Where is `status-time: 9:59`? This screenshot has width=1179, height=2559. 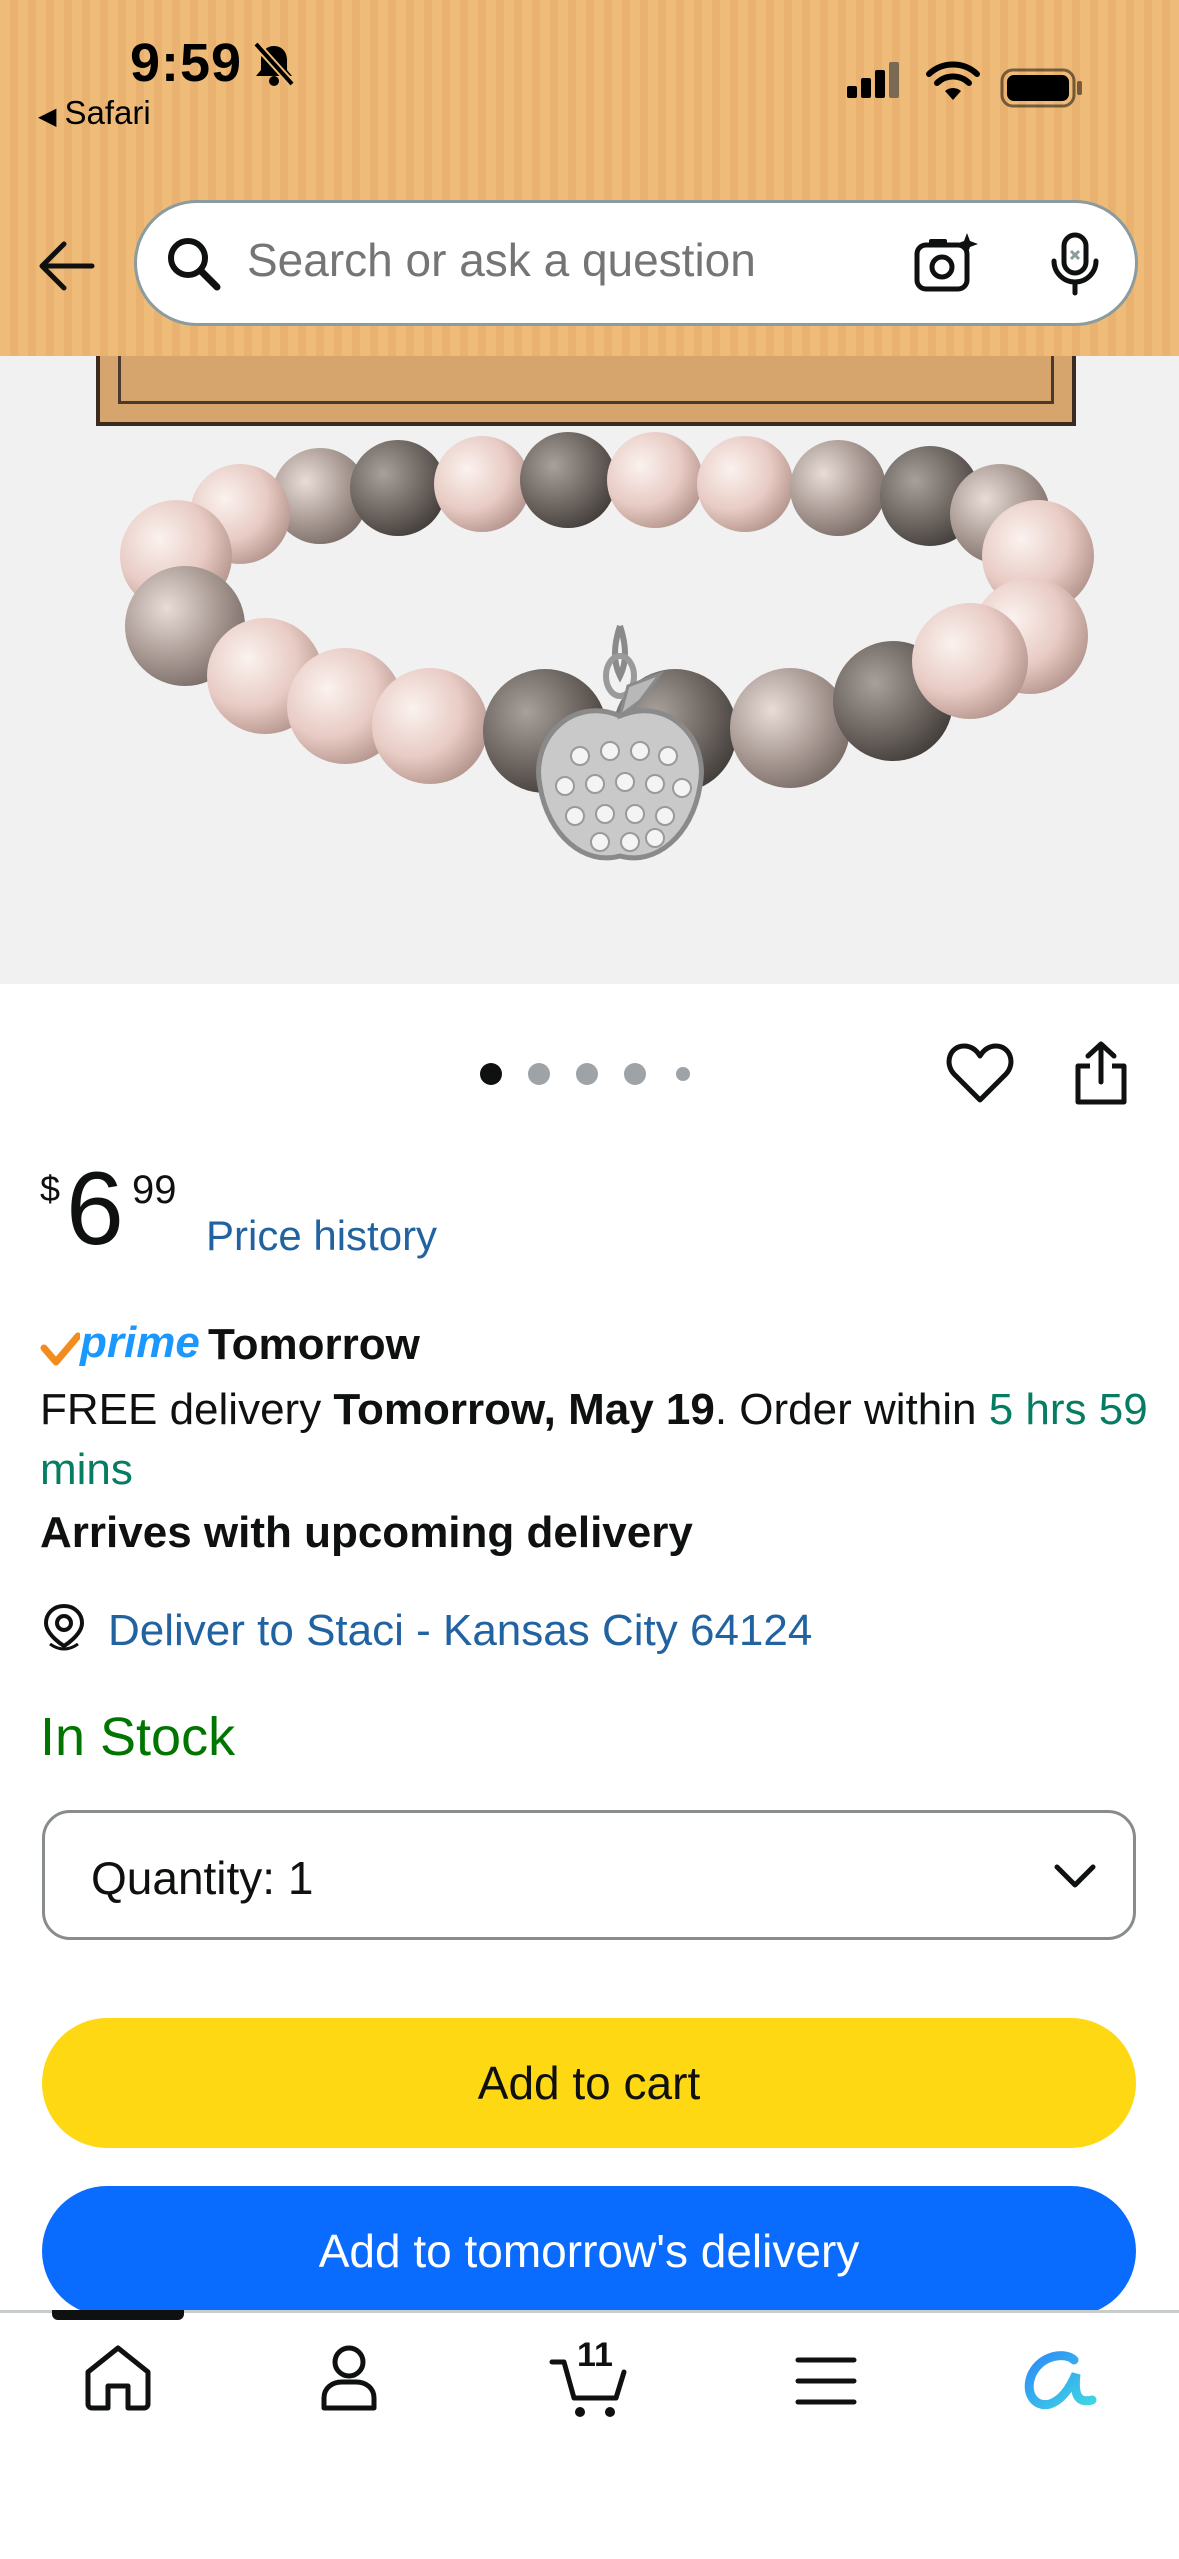 status-time: 9:59 is located at coordinates (186, 63).